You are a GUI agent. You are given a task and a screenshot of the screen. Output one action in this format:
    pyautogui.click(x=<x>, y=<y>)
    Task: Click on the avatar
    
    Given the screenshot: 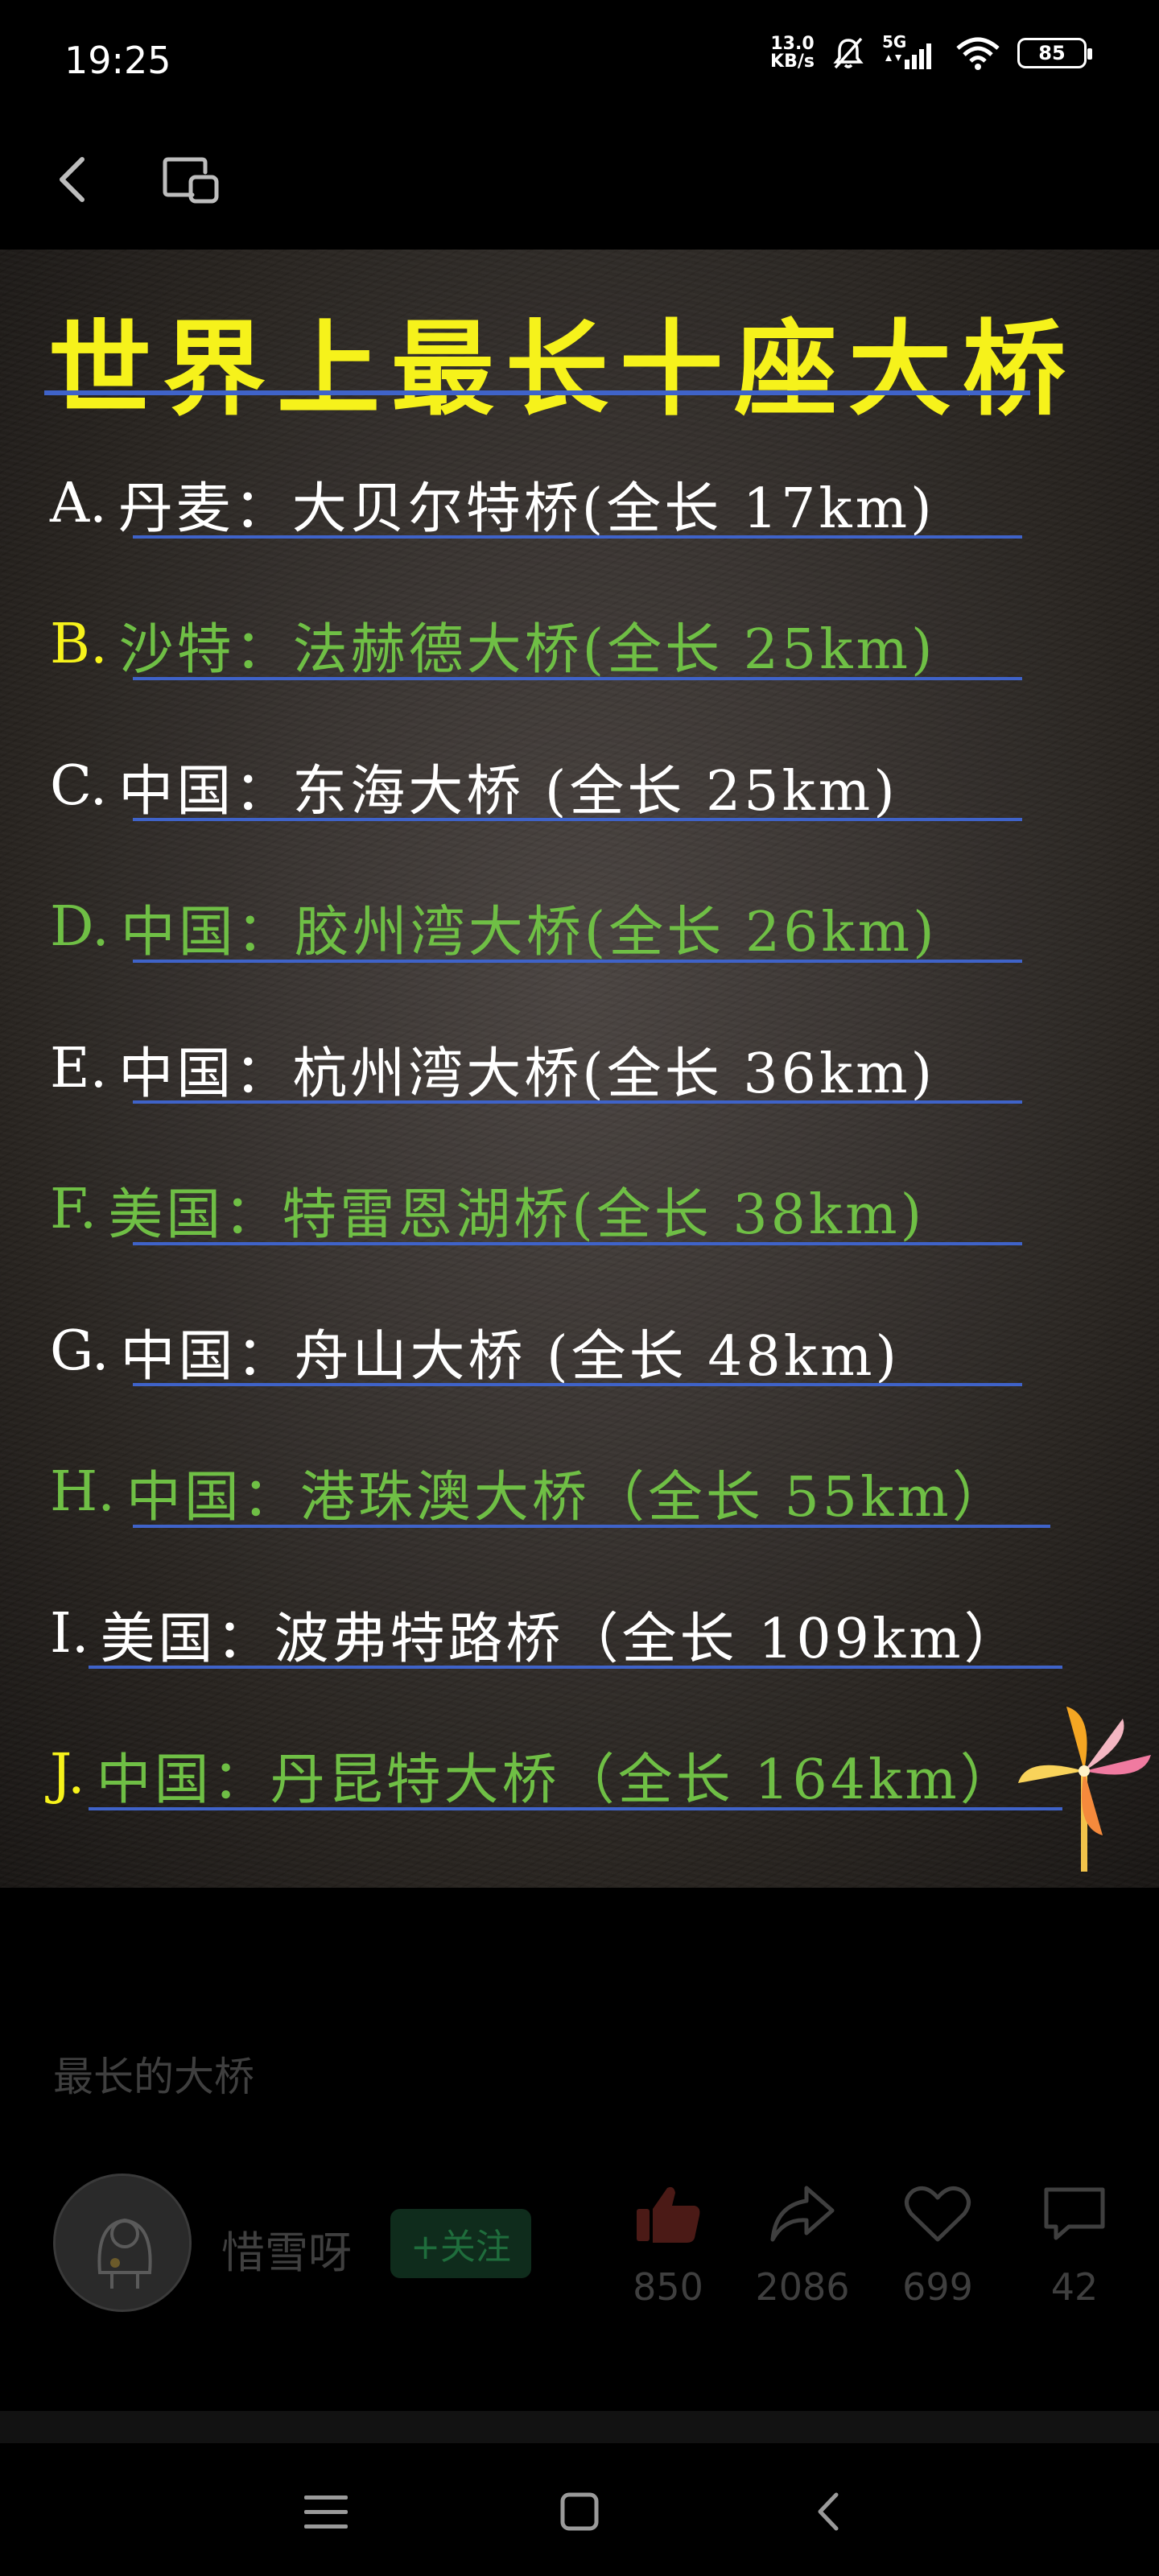 What is the action you would take?
    pyautogui.click(x=122, y=2243)
    